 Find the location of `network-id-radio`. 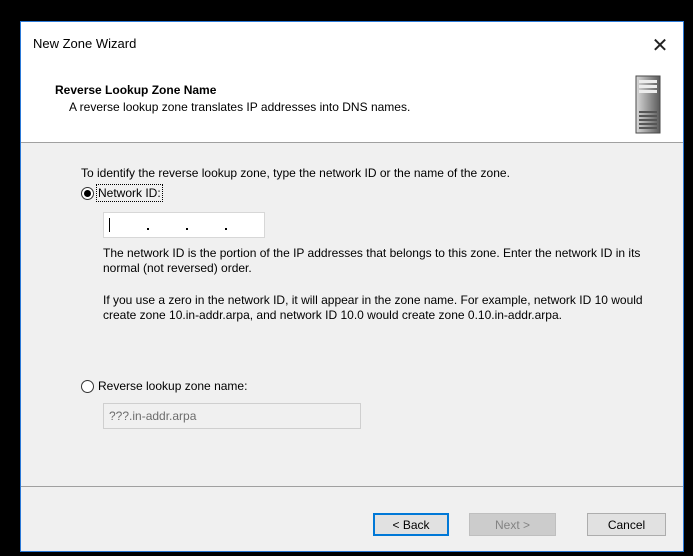

network-id-radio is located at coordinates (87, 193).